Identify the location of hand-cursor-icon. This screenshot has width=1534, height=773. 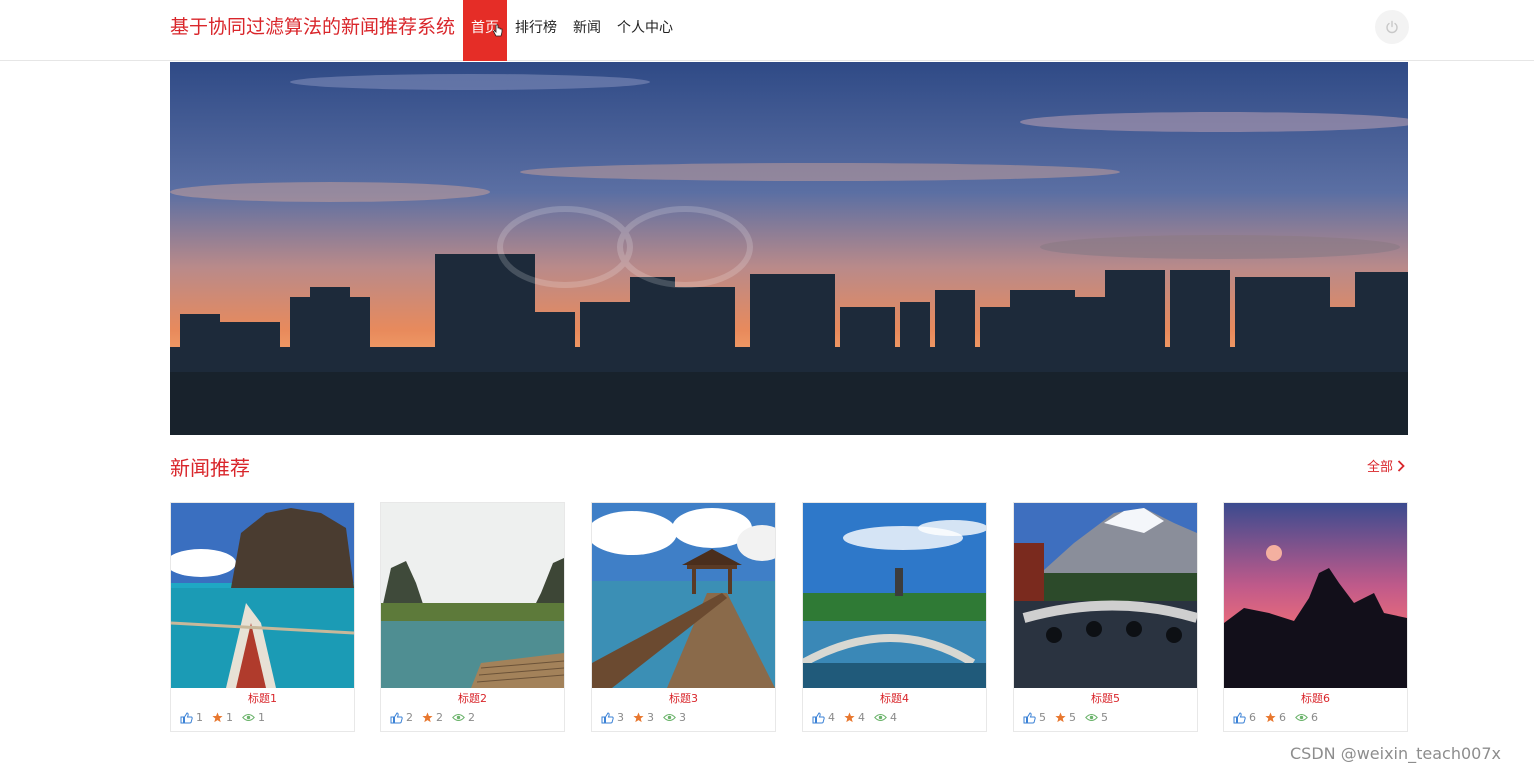
(498, 30).